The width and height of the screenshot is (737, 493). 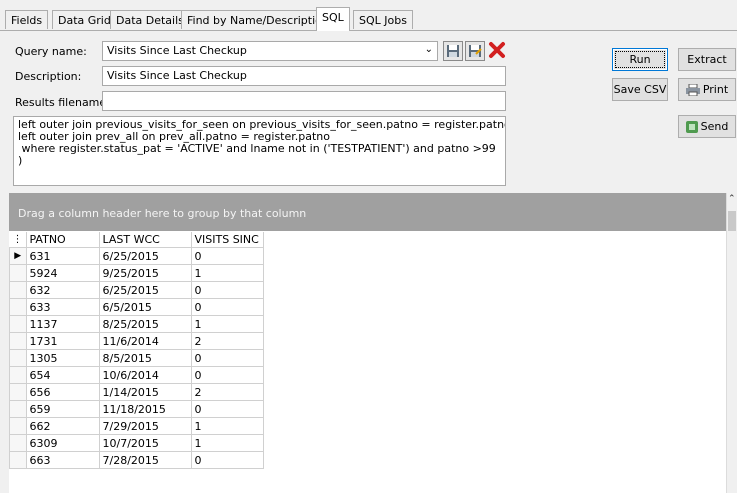 What do you see at coordinates (63, 240) in the screenshot?
I see `column-header-patno: PATNO` at bounding box center [63, 240].